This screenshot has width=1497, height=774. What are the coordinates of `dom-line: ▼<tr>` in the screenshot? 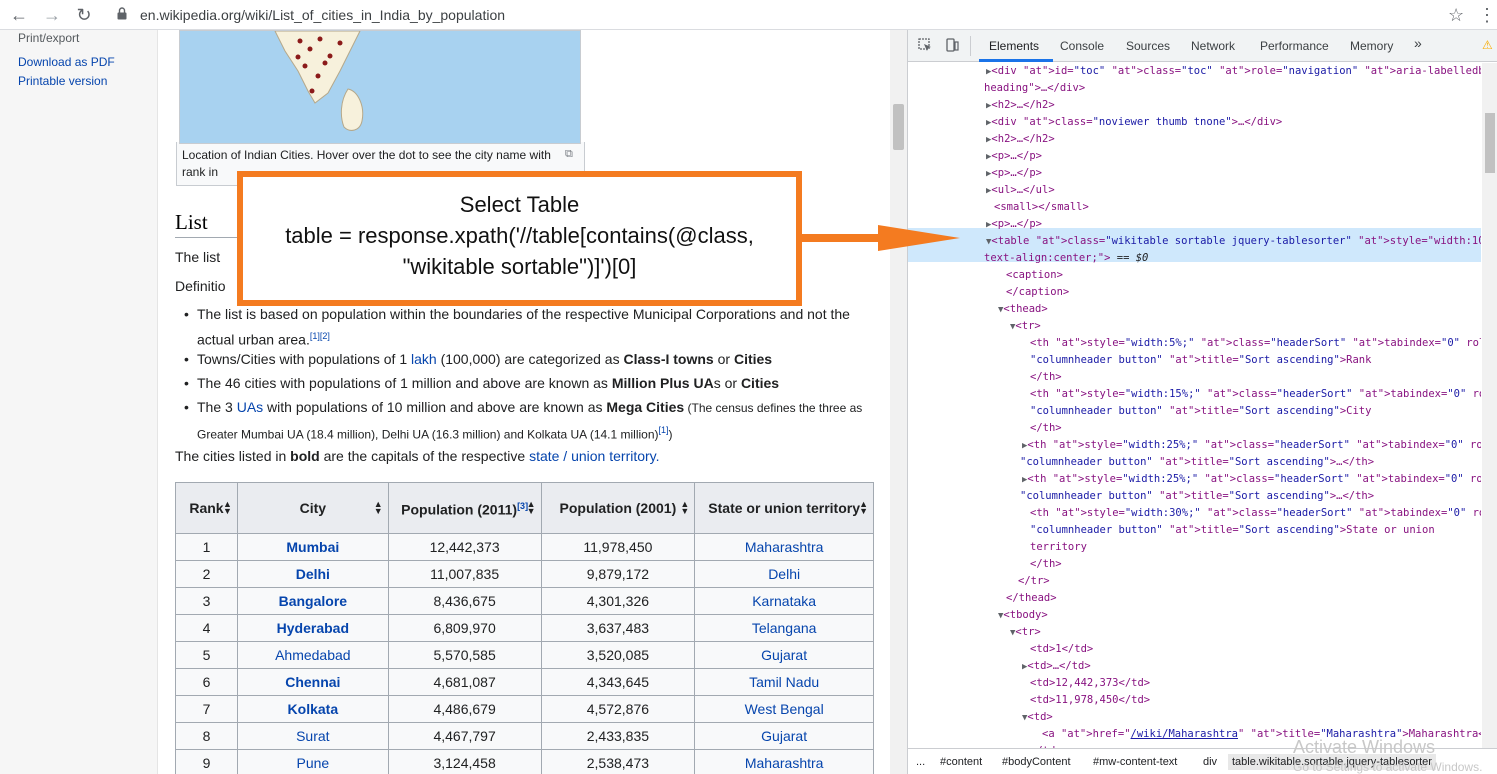 It's located at (1025, 327).